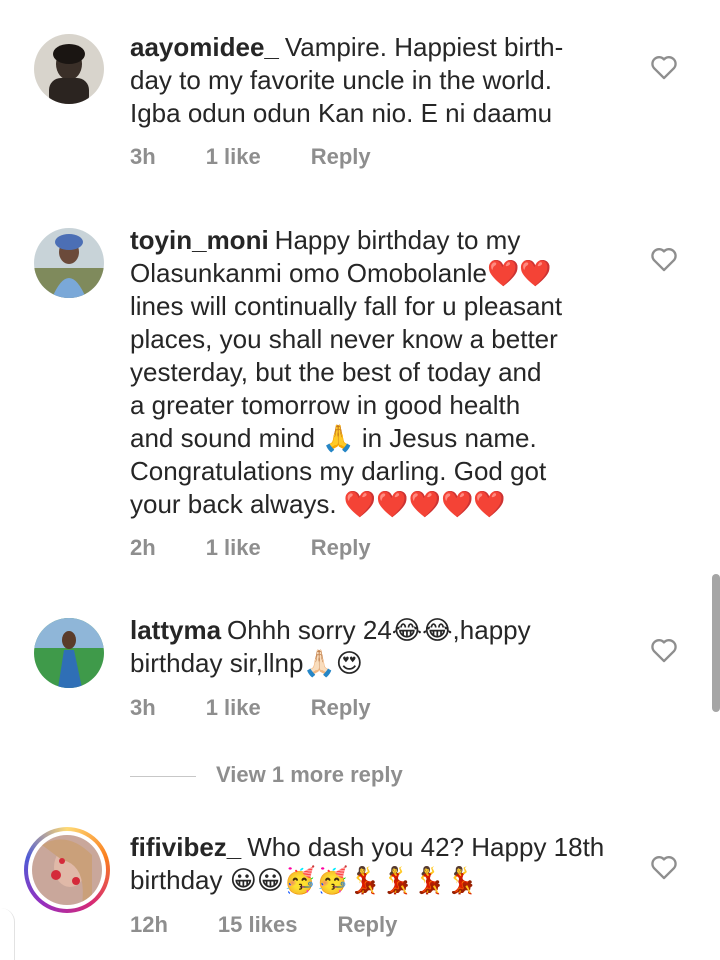 This screenshot has height=960, width=720. I want to click on comment-time: 2h, so click(143, 547).